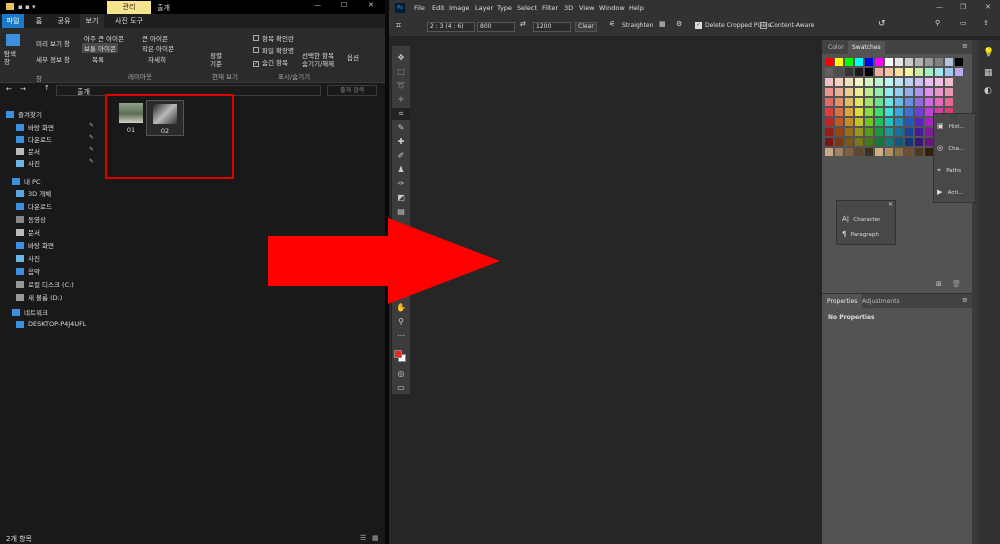 This screenshot has height=544, width=1000. What do you see at coordinates (33, 193) in the screenshot?
I see `nav-pc-3d: 3D 개체` at bounding box center [33, 193].